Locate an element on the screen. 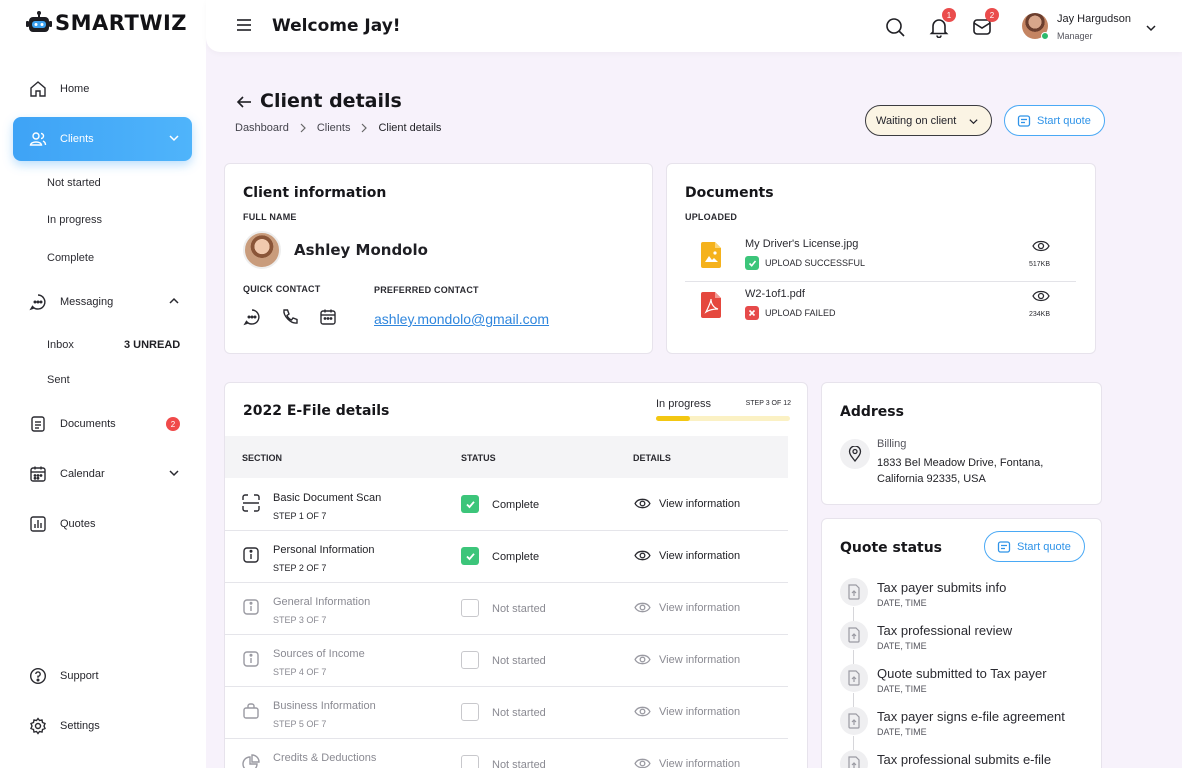  image-file-icon is located at coordinates (711, 255).